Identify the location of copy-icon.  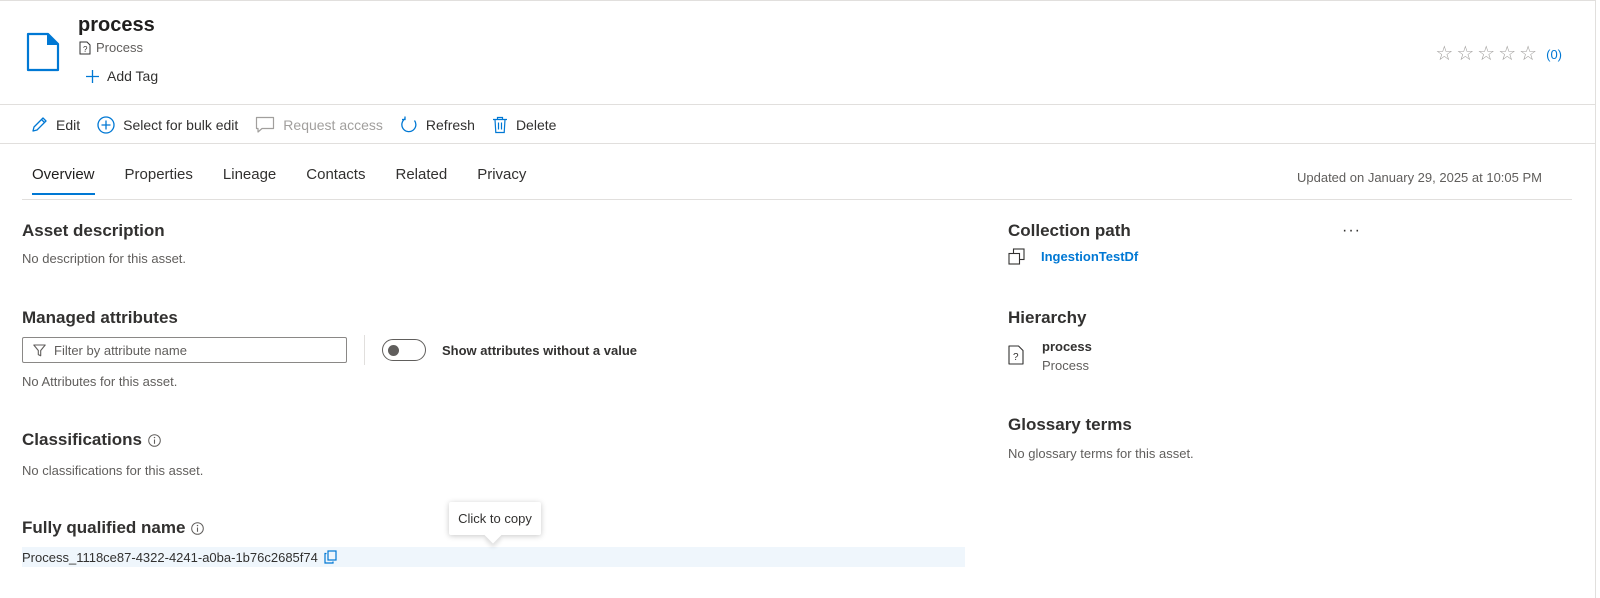
(330, 557).